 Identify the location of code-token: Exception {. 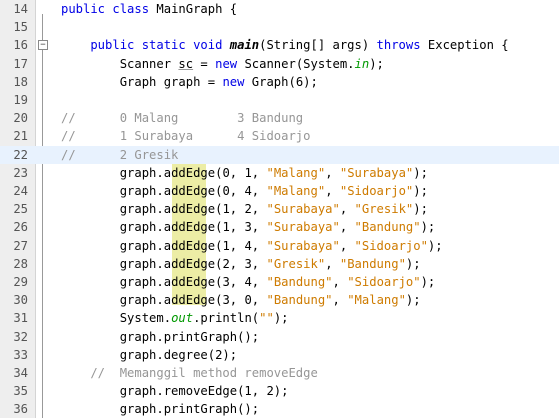
(464, 45).